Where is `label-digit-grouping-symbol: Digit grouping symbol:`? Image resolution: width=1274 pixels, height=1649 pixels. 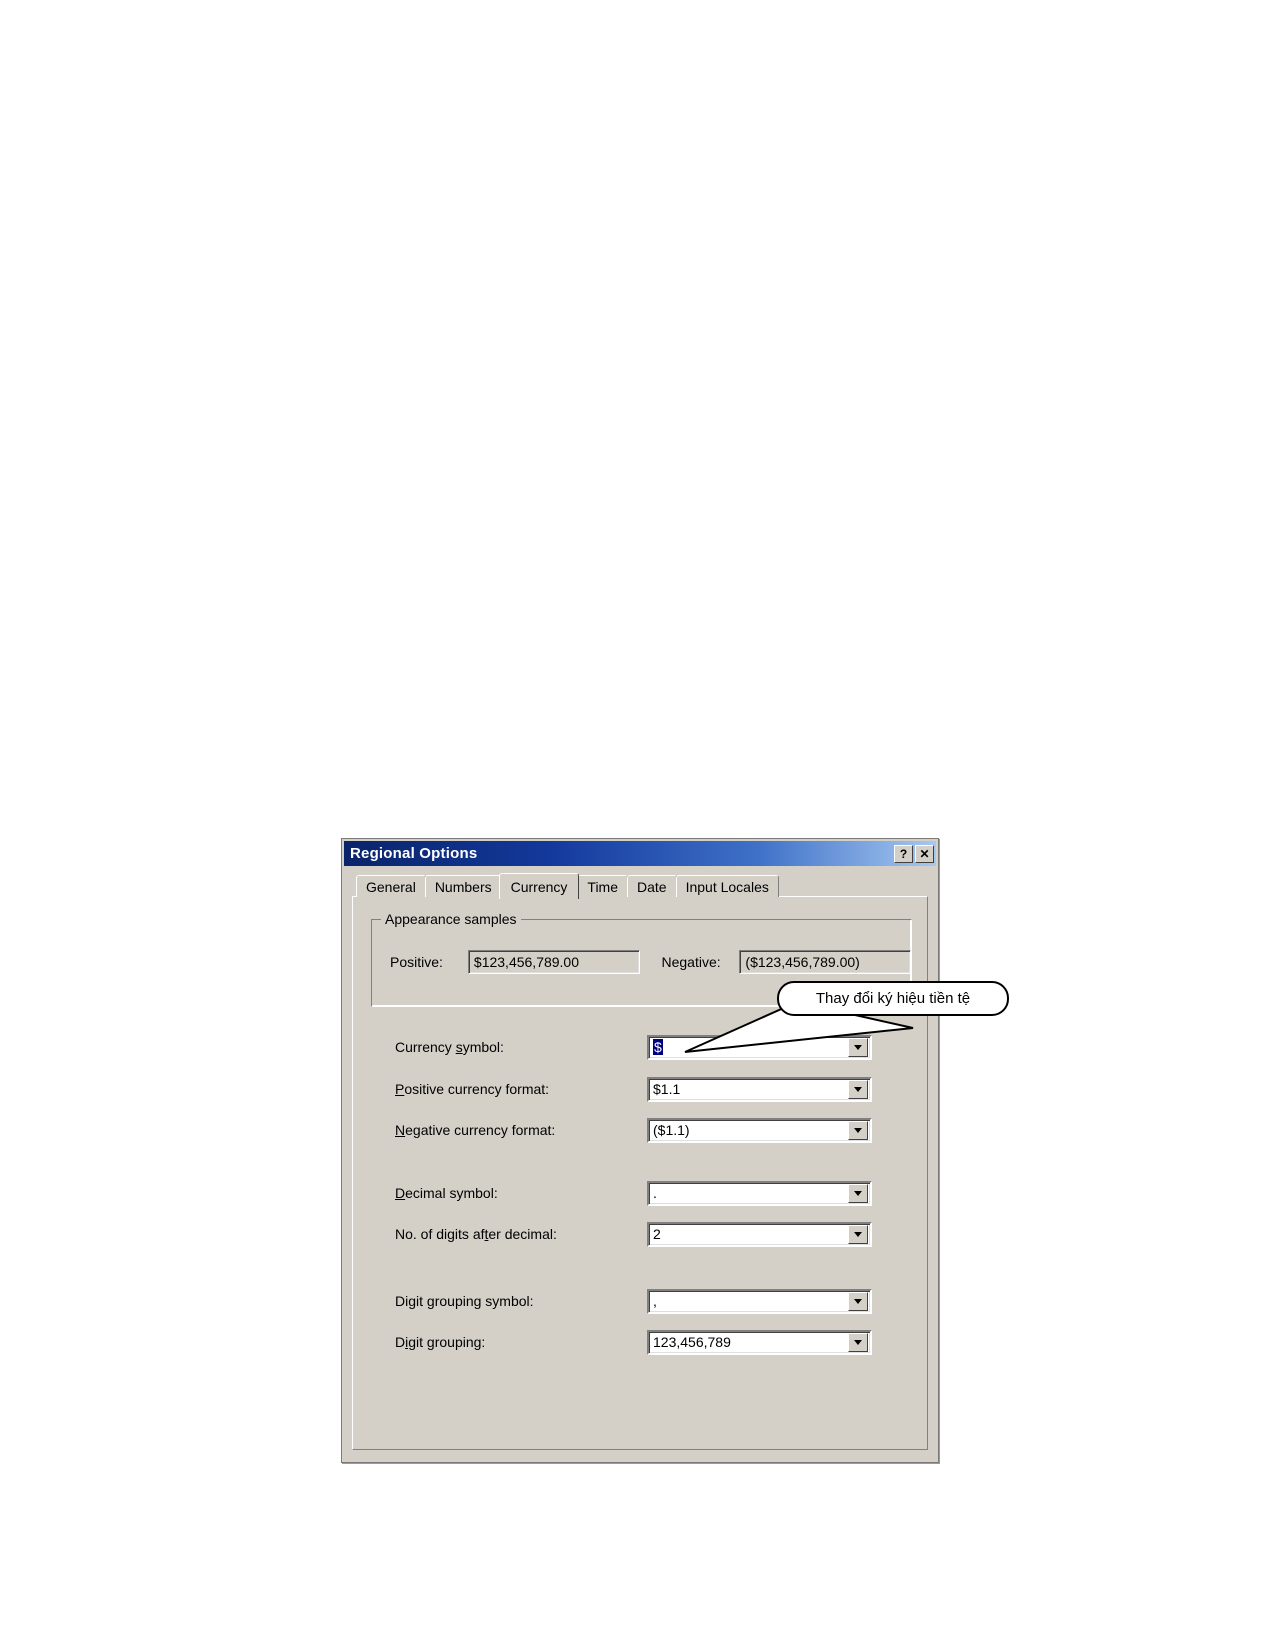 label-digit-grouping-symbol: Digit grouping symbol: is located at coordinates (464, 1301).